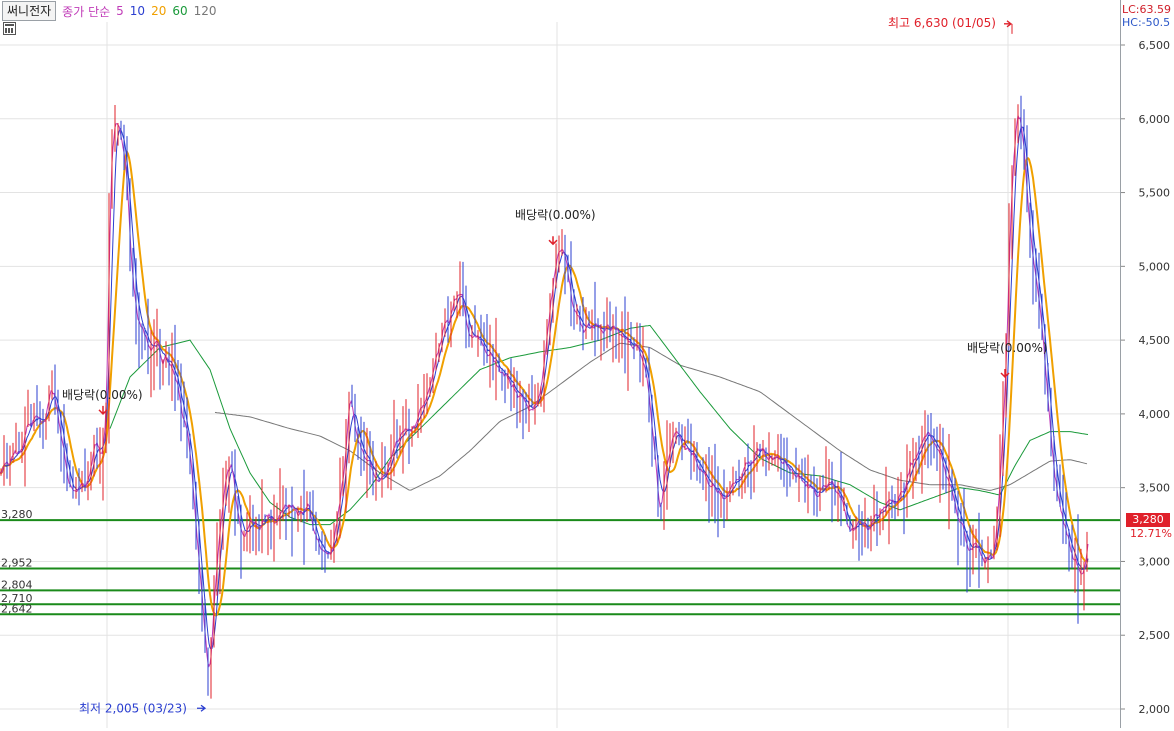 The width and height of the screenshot is (1174, 731). What do you see at coordinates (1007, 348) in the screenshot?
I see `dividend-label-2: 배당락(0.00%)` at bounding box center [1007, 348].